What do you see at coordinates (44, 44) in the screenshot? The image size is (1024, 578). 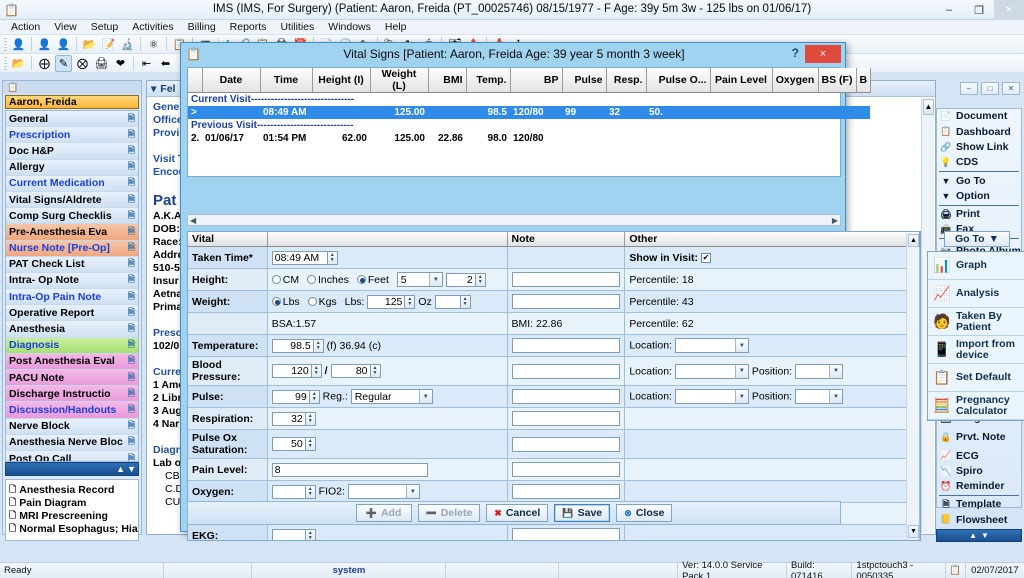 I see `patient-add-icon: 👤` at bounding box center [44, 44].